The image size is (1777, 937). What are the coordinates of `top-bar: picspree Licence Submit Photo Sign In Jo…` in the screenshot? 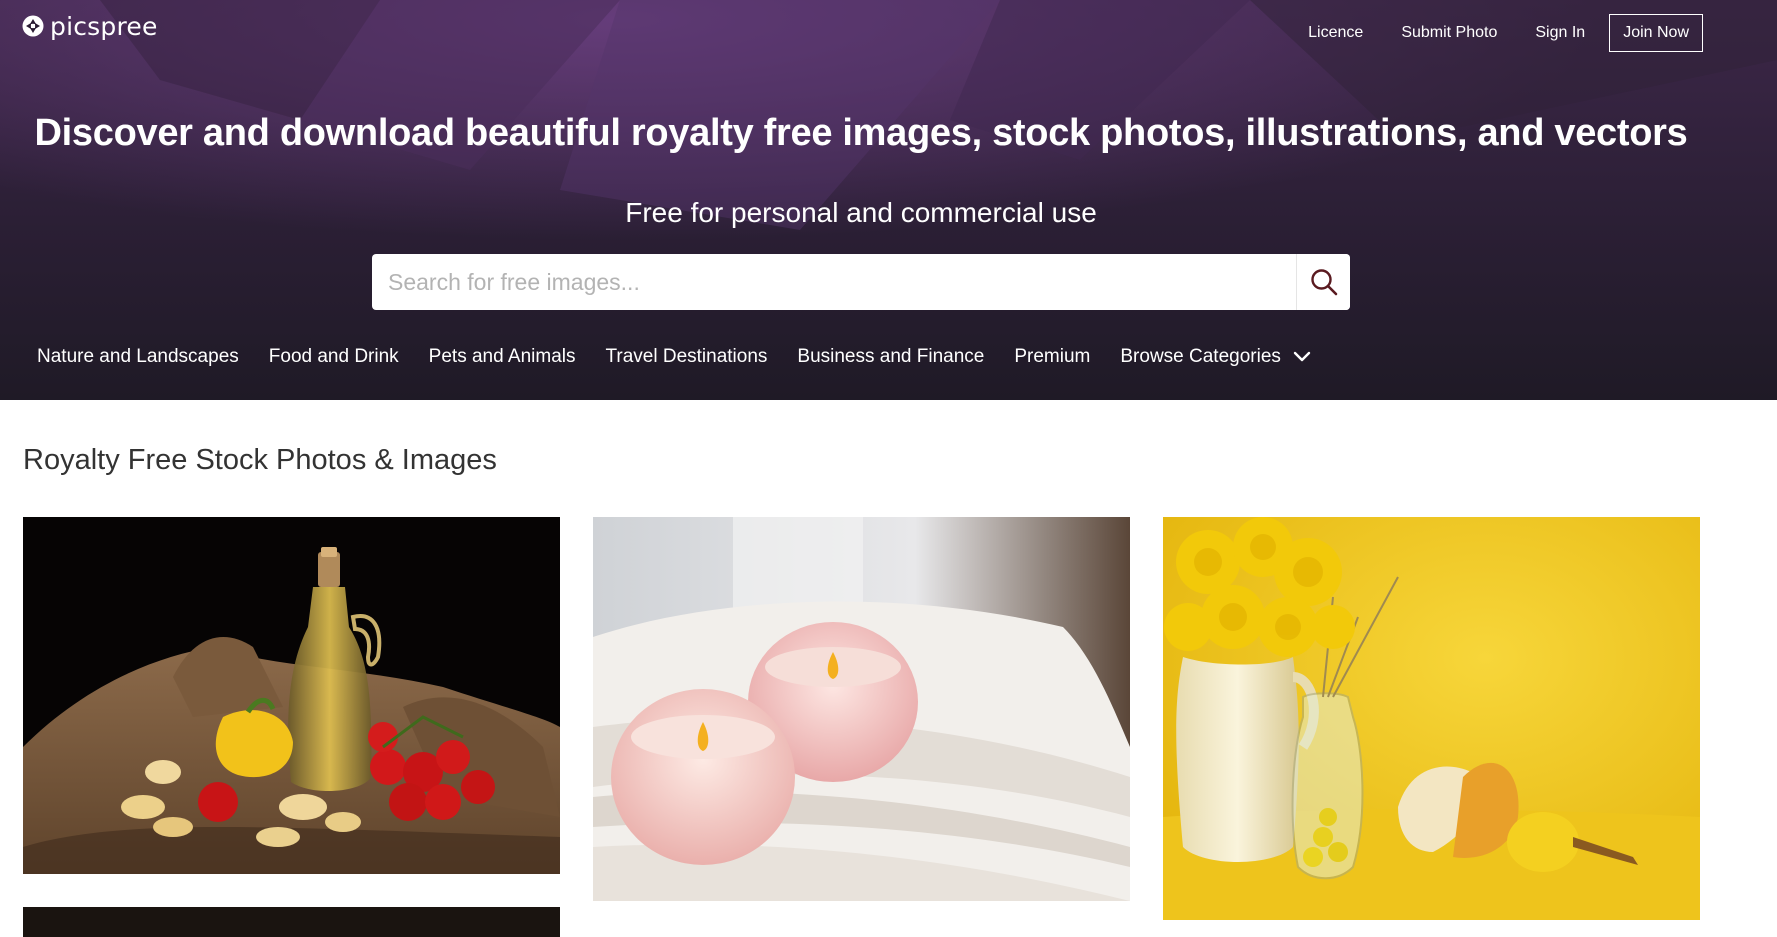 It's located at (888, 30).